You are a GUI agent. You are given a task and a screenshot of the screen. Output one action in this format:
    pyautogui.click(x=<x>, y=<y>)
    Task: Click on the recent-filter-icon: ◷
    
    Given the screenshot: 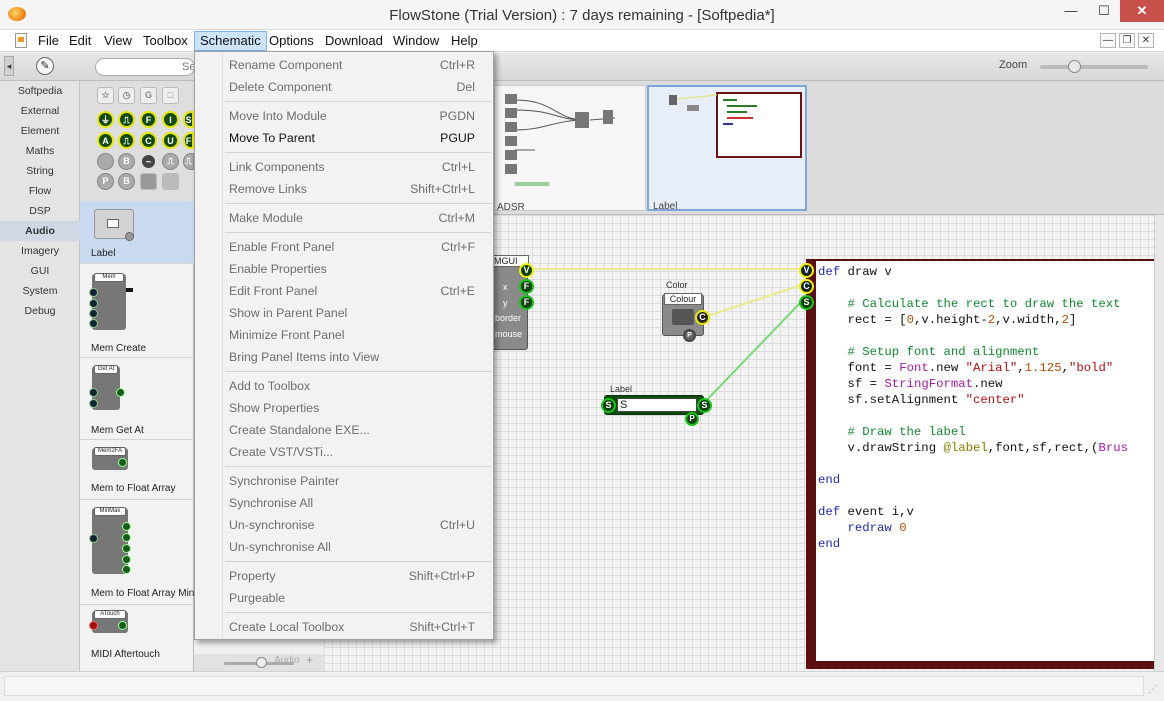 What is the action you would take?
    pyautogui.click(x=126, y=95)
    